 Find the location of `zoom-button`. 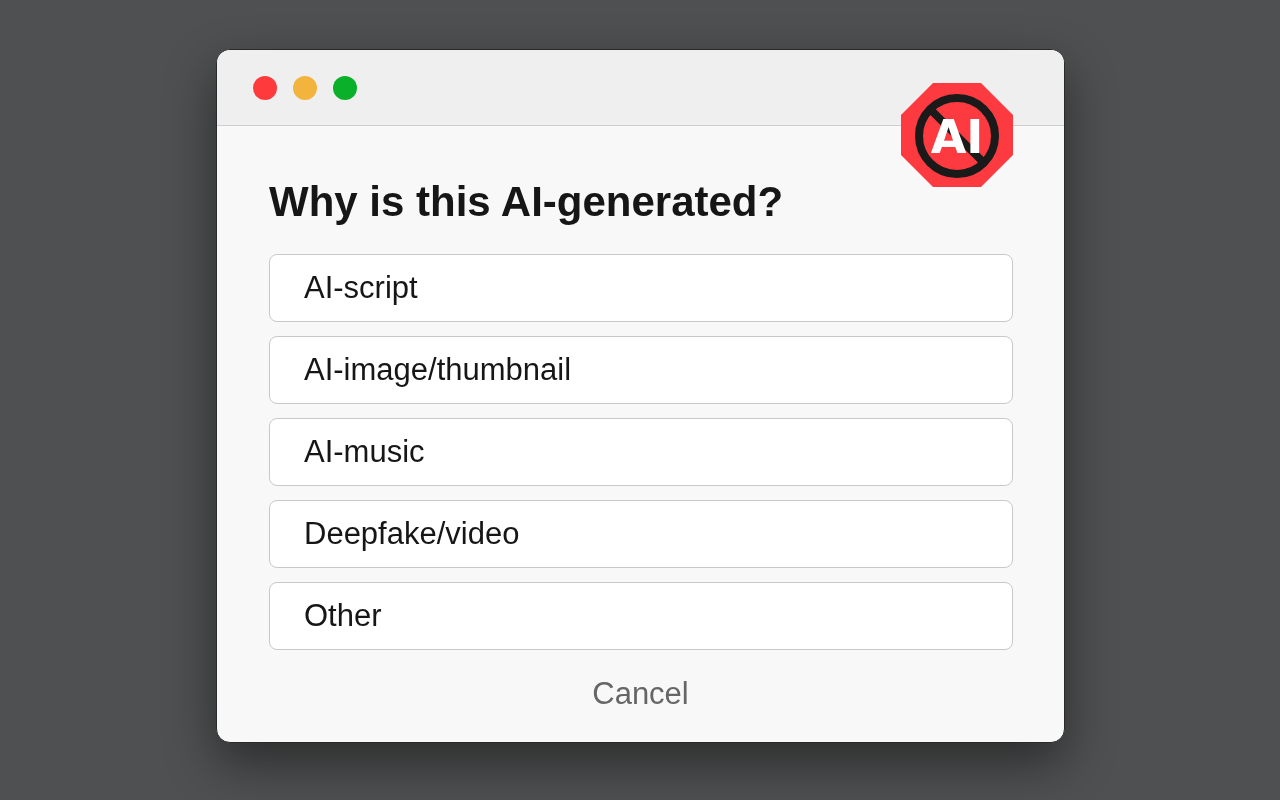

zoom-button is located at coordinates (345, 87).